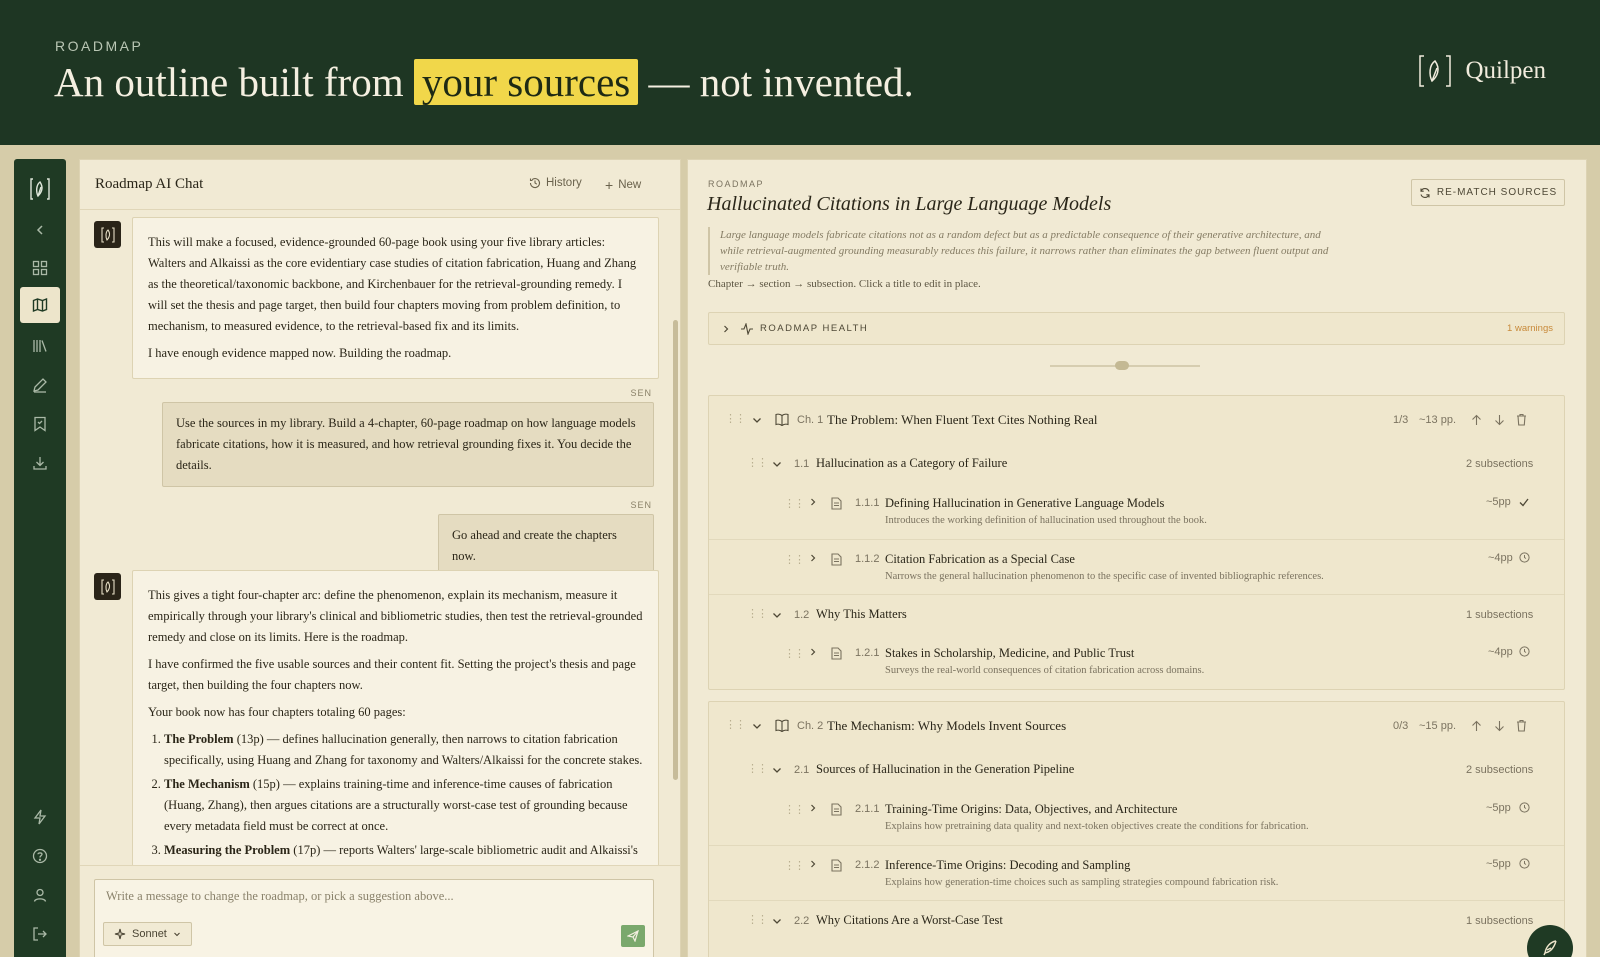 This screenshot has height=957, width=1600. Describe the element at coordinates (867, 559) in the screenshot. I see `subsection-number: 1.1.2` at that location.